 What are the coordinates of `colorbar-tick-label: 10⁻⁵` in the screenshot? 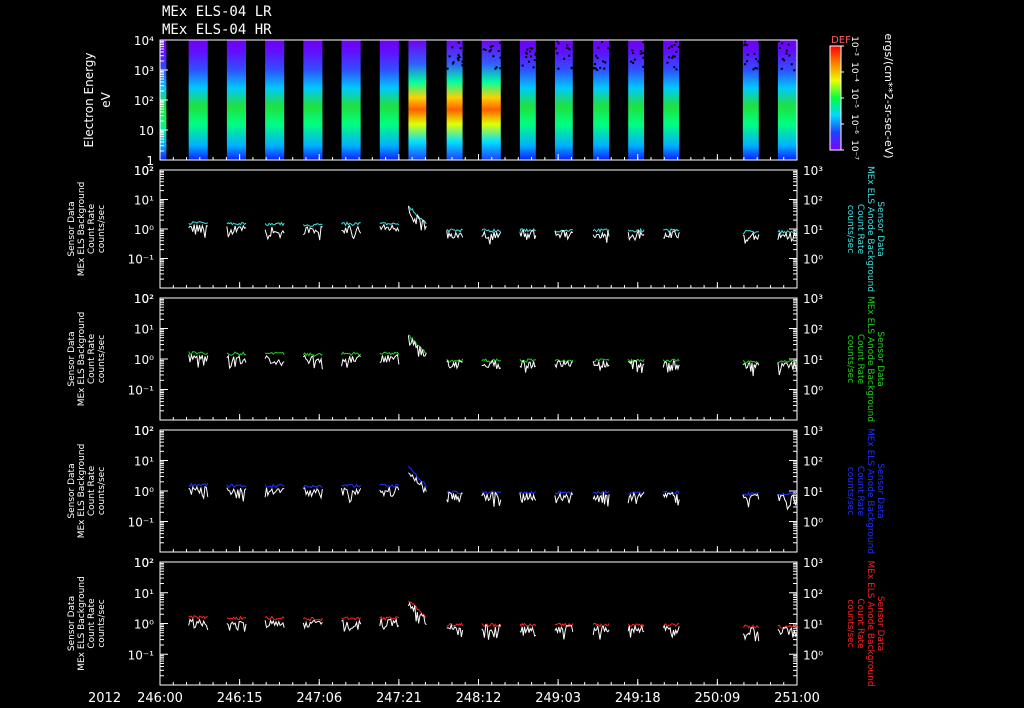 It's located at (854, 98).